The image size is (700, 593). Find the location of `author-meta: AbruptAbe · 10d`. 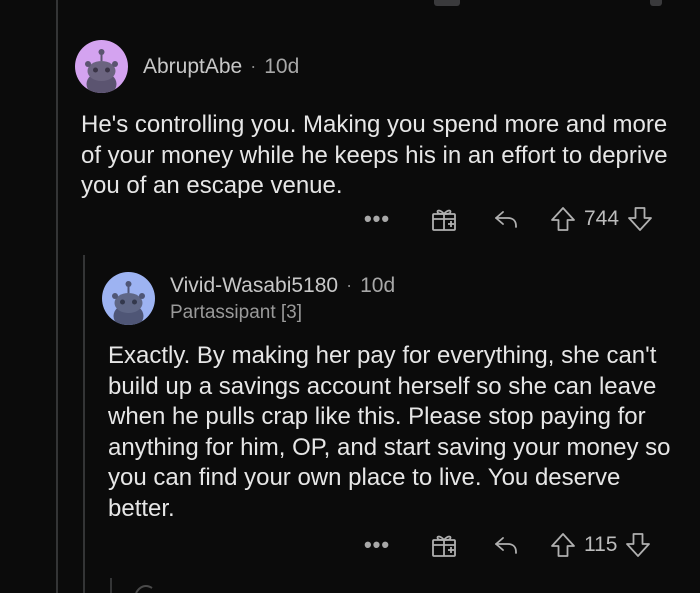

author-meta: AbruptAbe · 10d is located at coordinates (221, 67).